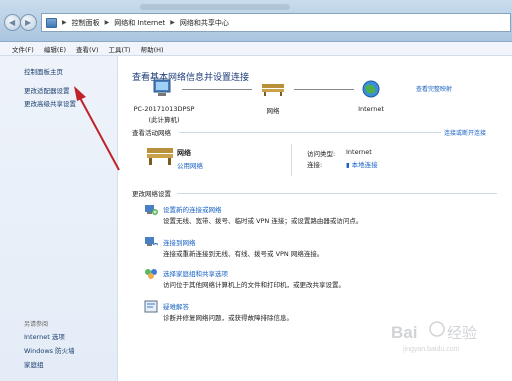  Describe the element at coordinates (228, 318) in the screenshot. I see `task-troubleshoot-desc: 诊断并修复网络问题，或获得故障排除信息。` at that location.